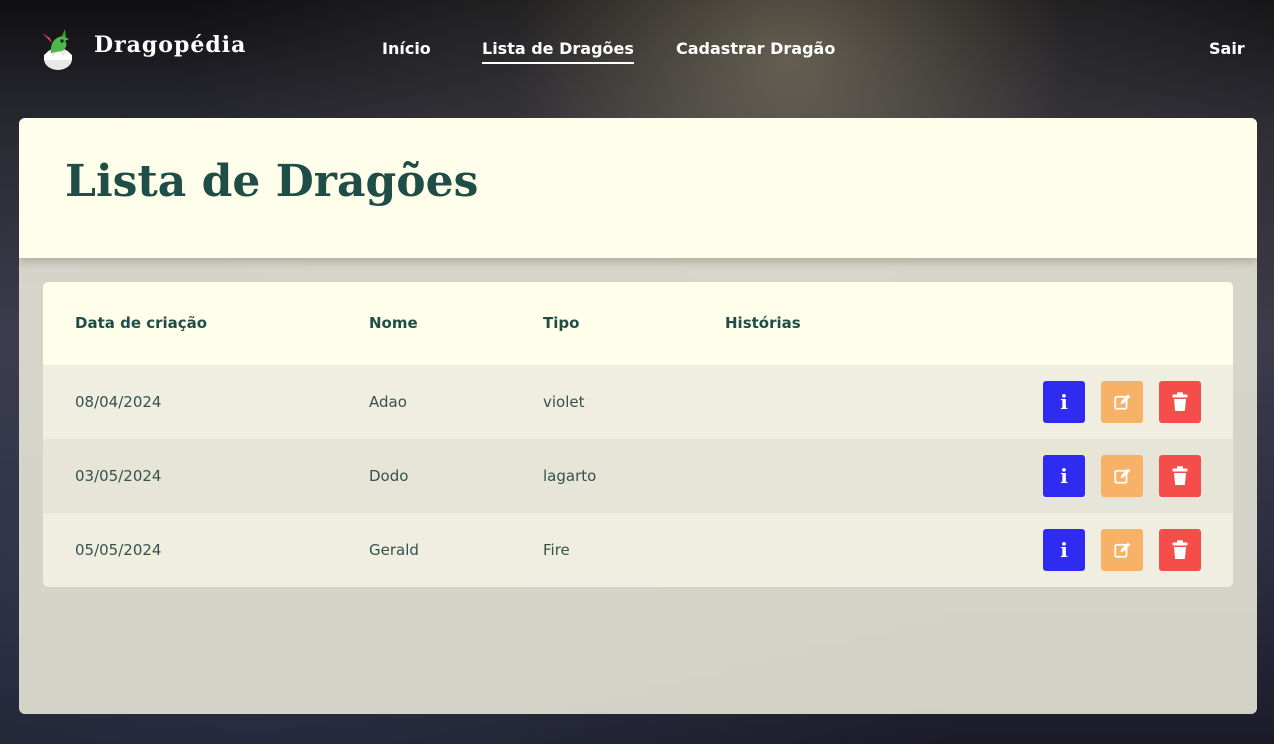 Image resolution: width=1274 pixels, height=744 pixels. What do you see at coordinates (406, 48) in the screenshot?
I see `nav-link-inicio: Início` at bounding box center [406, 48].